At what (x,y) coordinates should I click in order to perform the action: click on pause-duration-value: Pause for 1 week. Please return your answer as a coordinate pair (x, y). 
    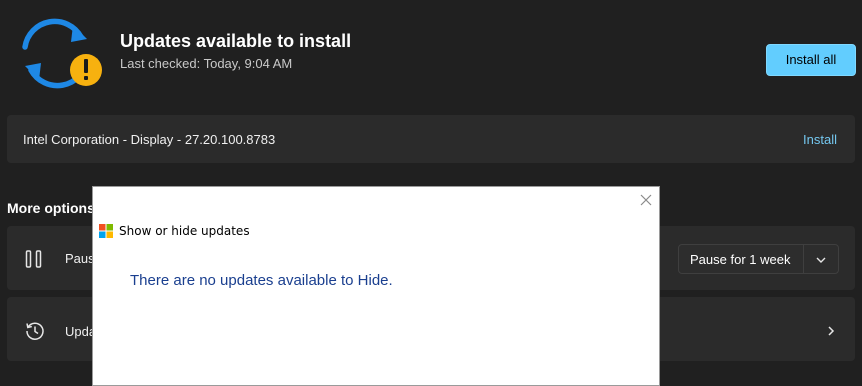
    Looking at the image, I should click on (740, 259).